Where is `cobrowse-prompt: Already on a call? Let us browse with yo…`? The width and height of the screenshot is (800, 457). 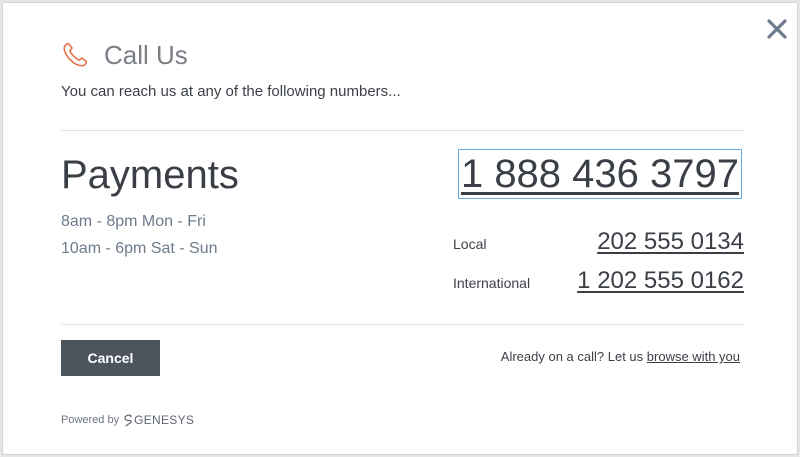 cobrowse-prompt: Already on a call? Let us browse with yo… is located at coordinates (620, 356).